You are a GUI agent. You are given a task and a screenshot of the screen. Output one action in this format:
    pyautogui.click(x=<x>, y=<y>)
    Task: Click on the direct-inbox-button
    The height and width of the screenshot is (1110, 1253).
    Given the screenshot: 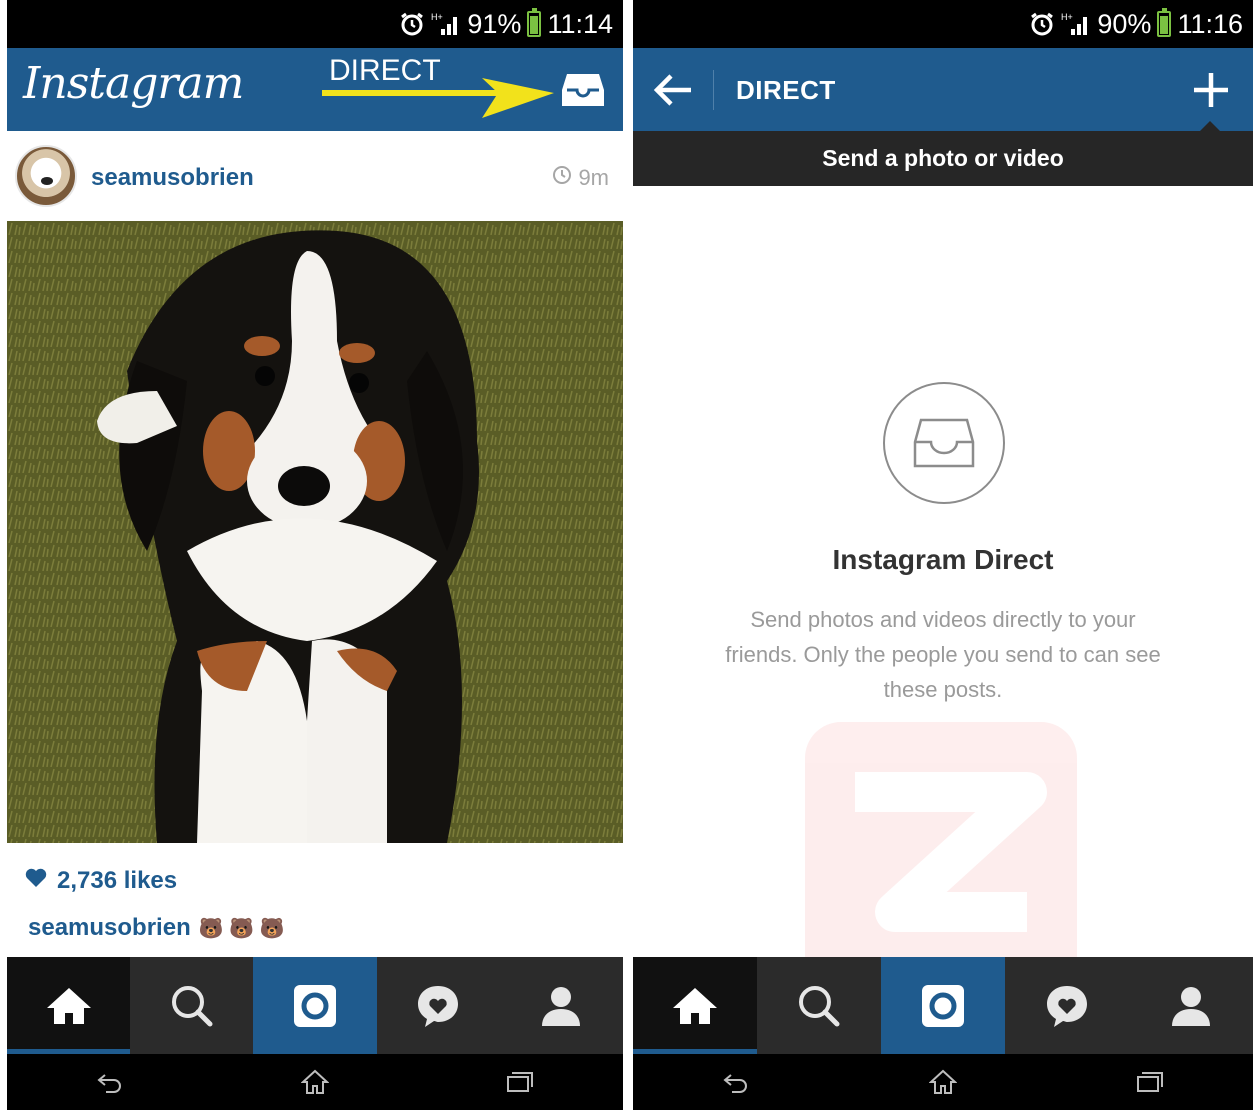 What is the action you would take?
    pyautogui.click(x=583, y=90)
    